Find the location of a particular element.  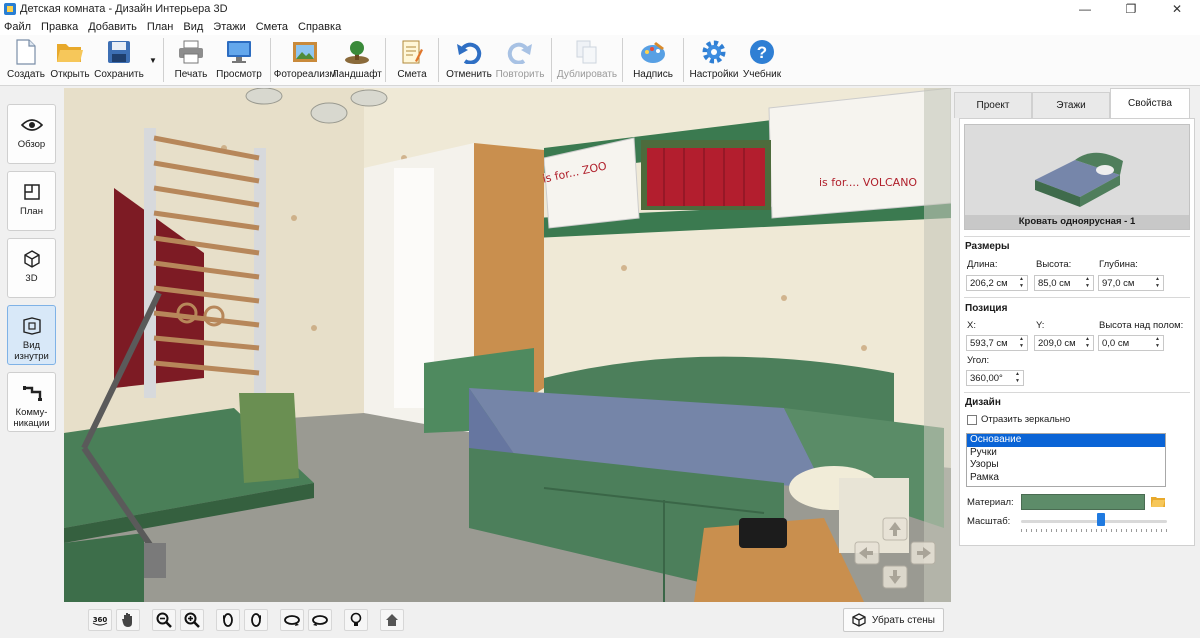

mirror-checkbox is located at coordinates (972, 420).